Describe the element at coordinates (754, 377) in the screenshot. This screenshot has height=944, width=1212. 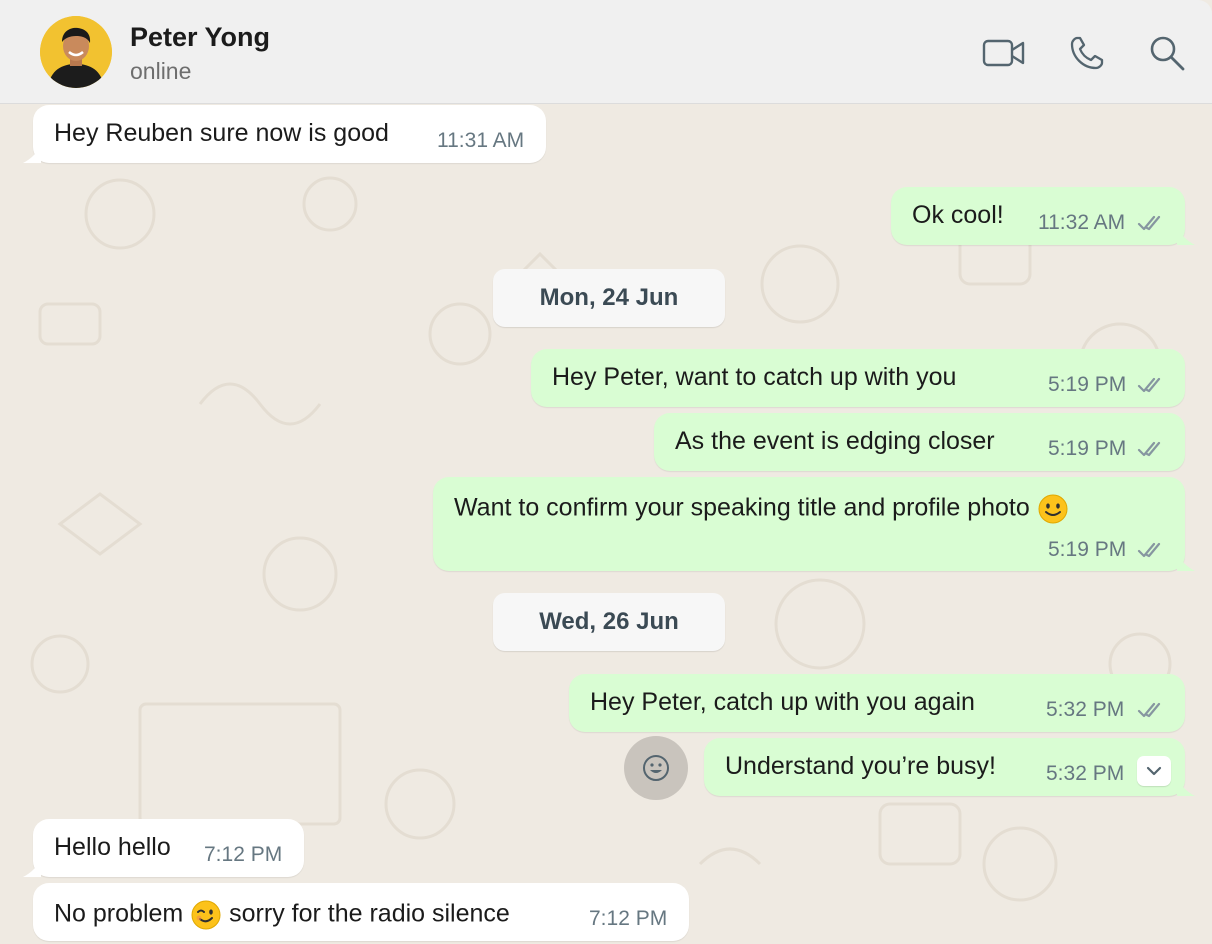
I see `message-text: Hey Peter, want to catch up with you` at that location.